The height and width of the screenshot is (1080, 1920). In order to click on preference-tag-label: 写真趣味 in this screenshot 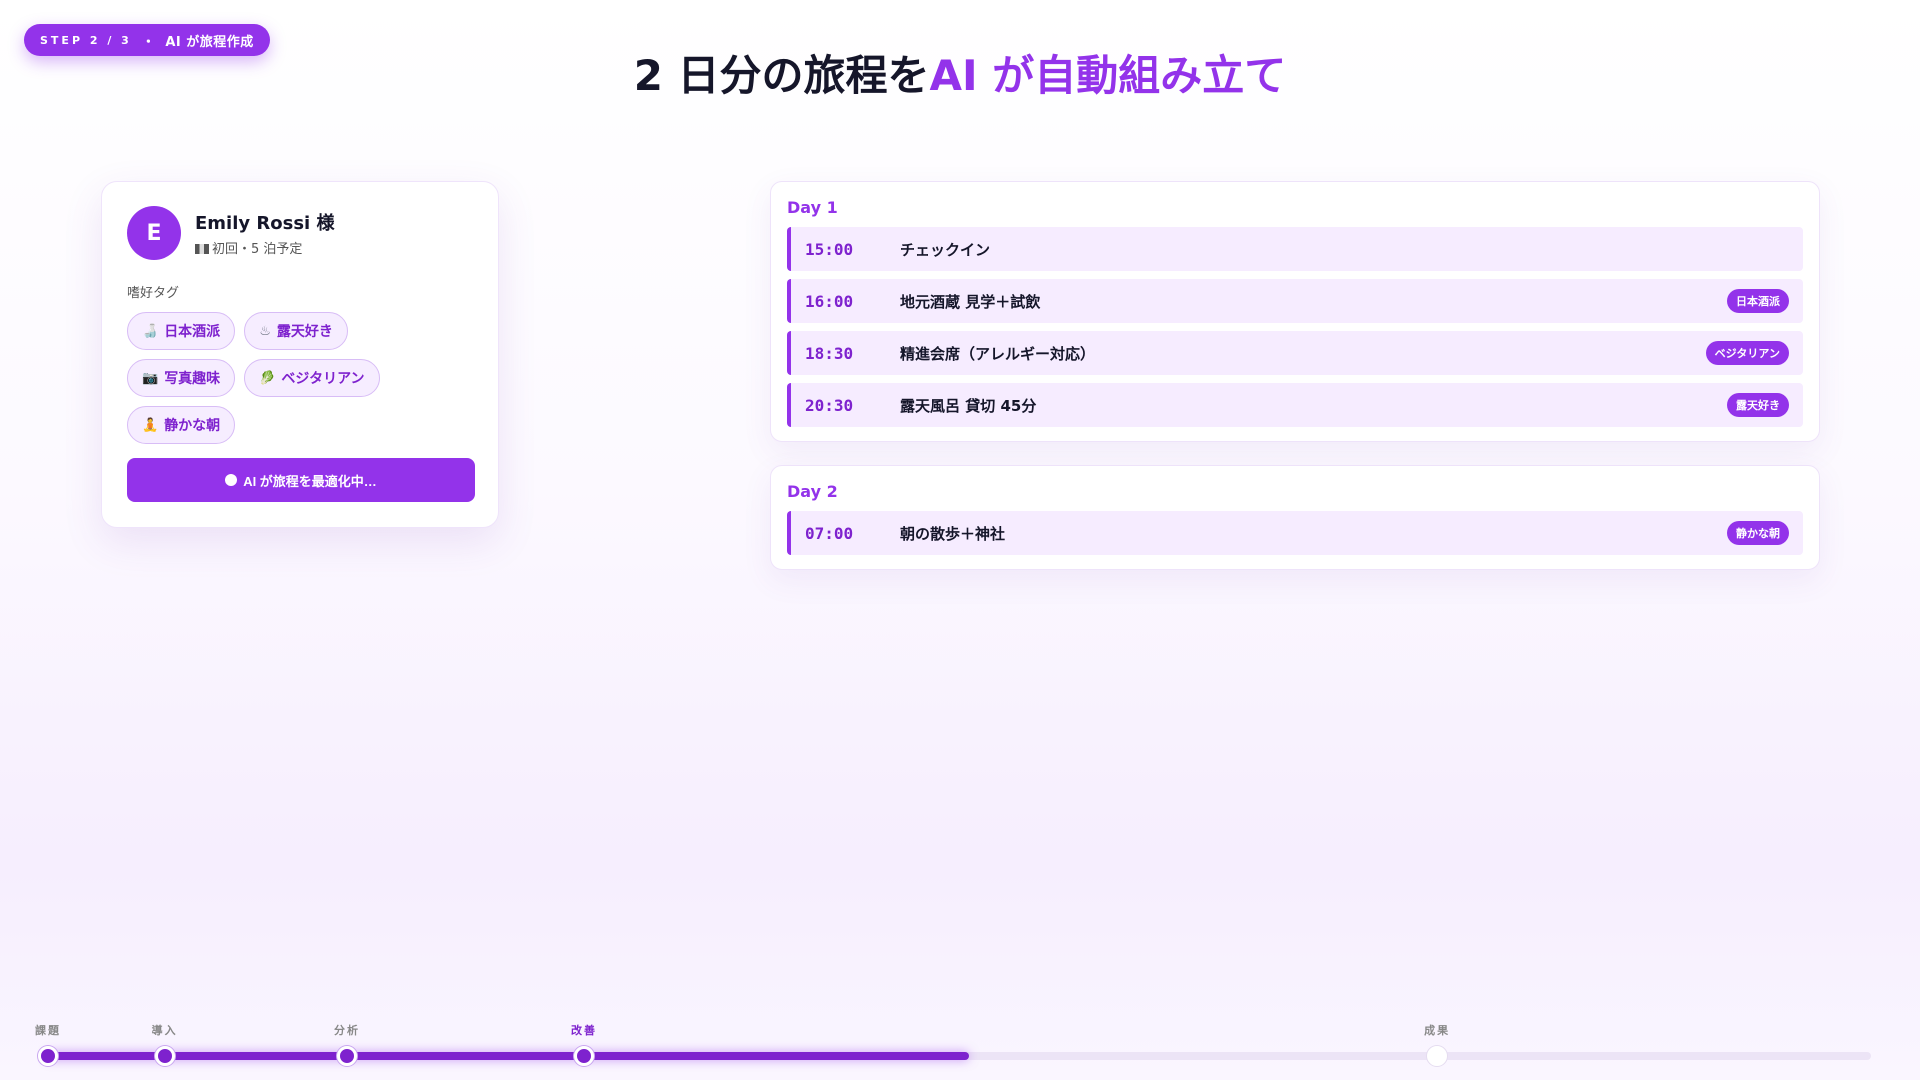, I will do `click(192, 379)`.